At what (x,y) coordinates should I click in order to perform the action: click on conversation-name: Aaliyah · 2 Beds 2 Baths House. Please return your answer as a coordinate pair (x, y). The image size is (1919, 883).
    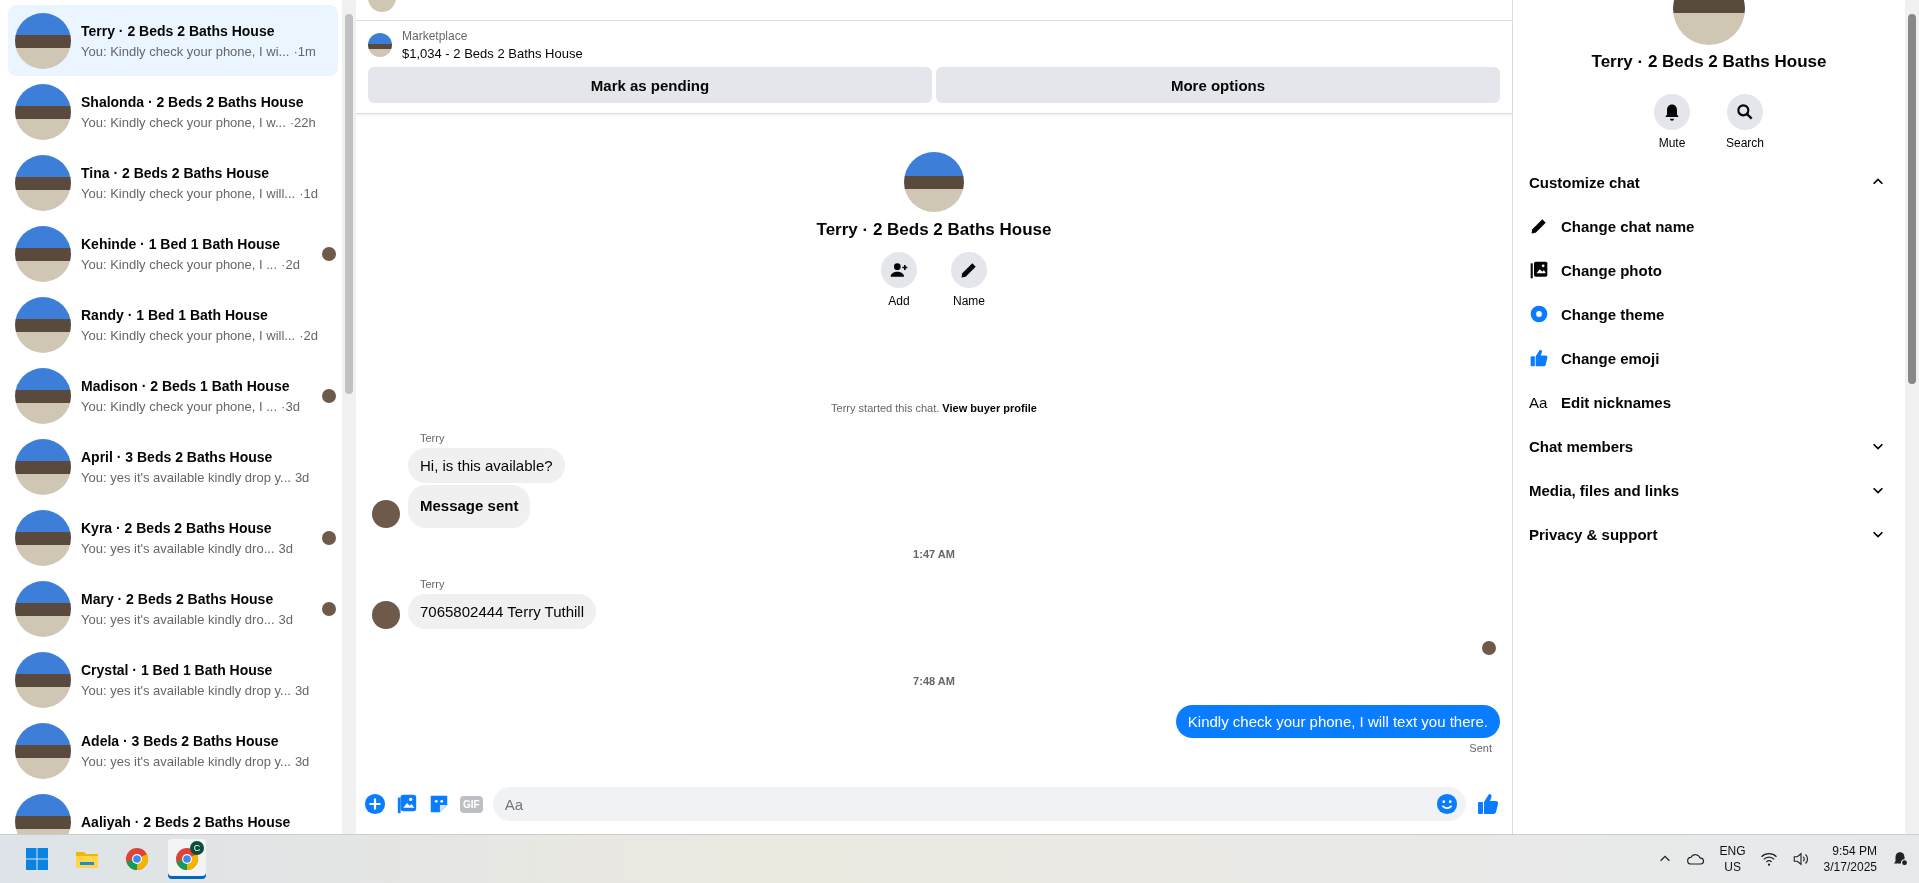
    Looking at the image, I should click on (186, 821).